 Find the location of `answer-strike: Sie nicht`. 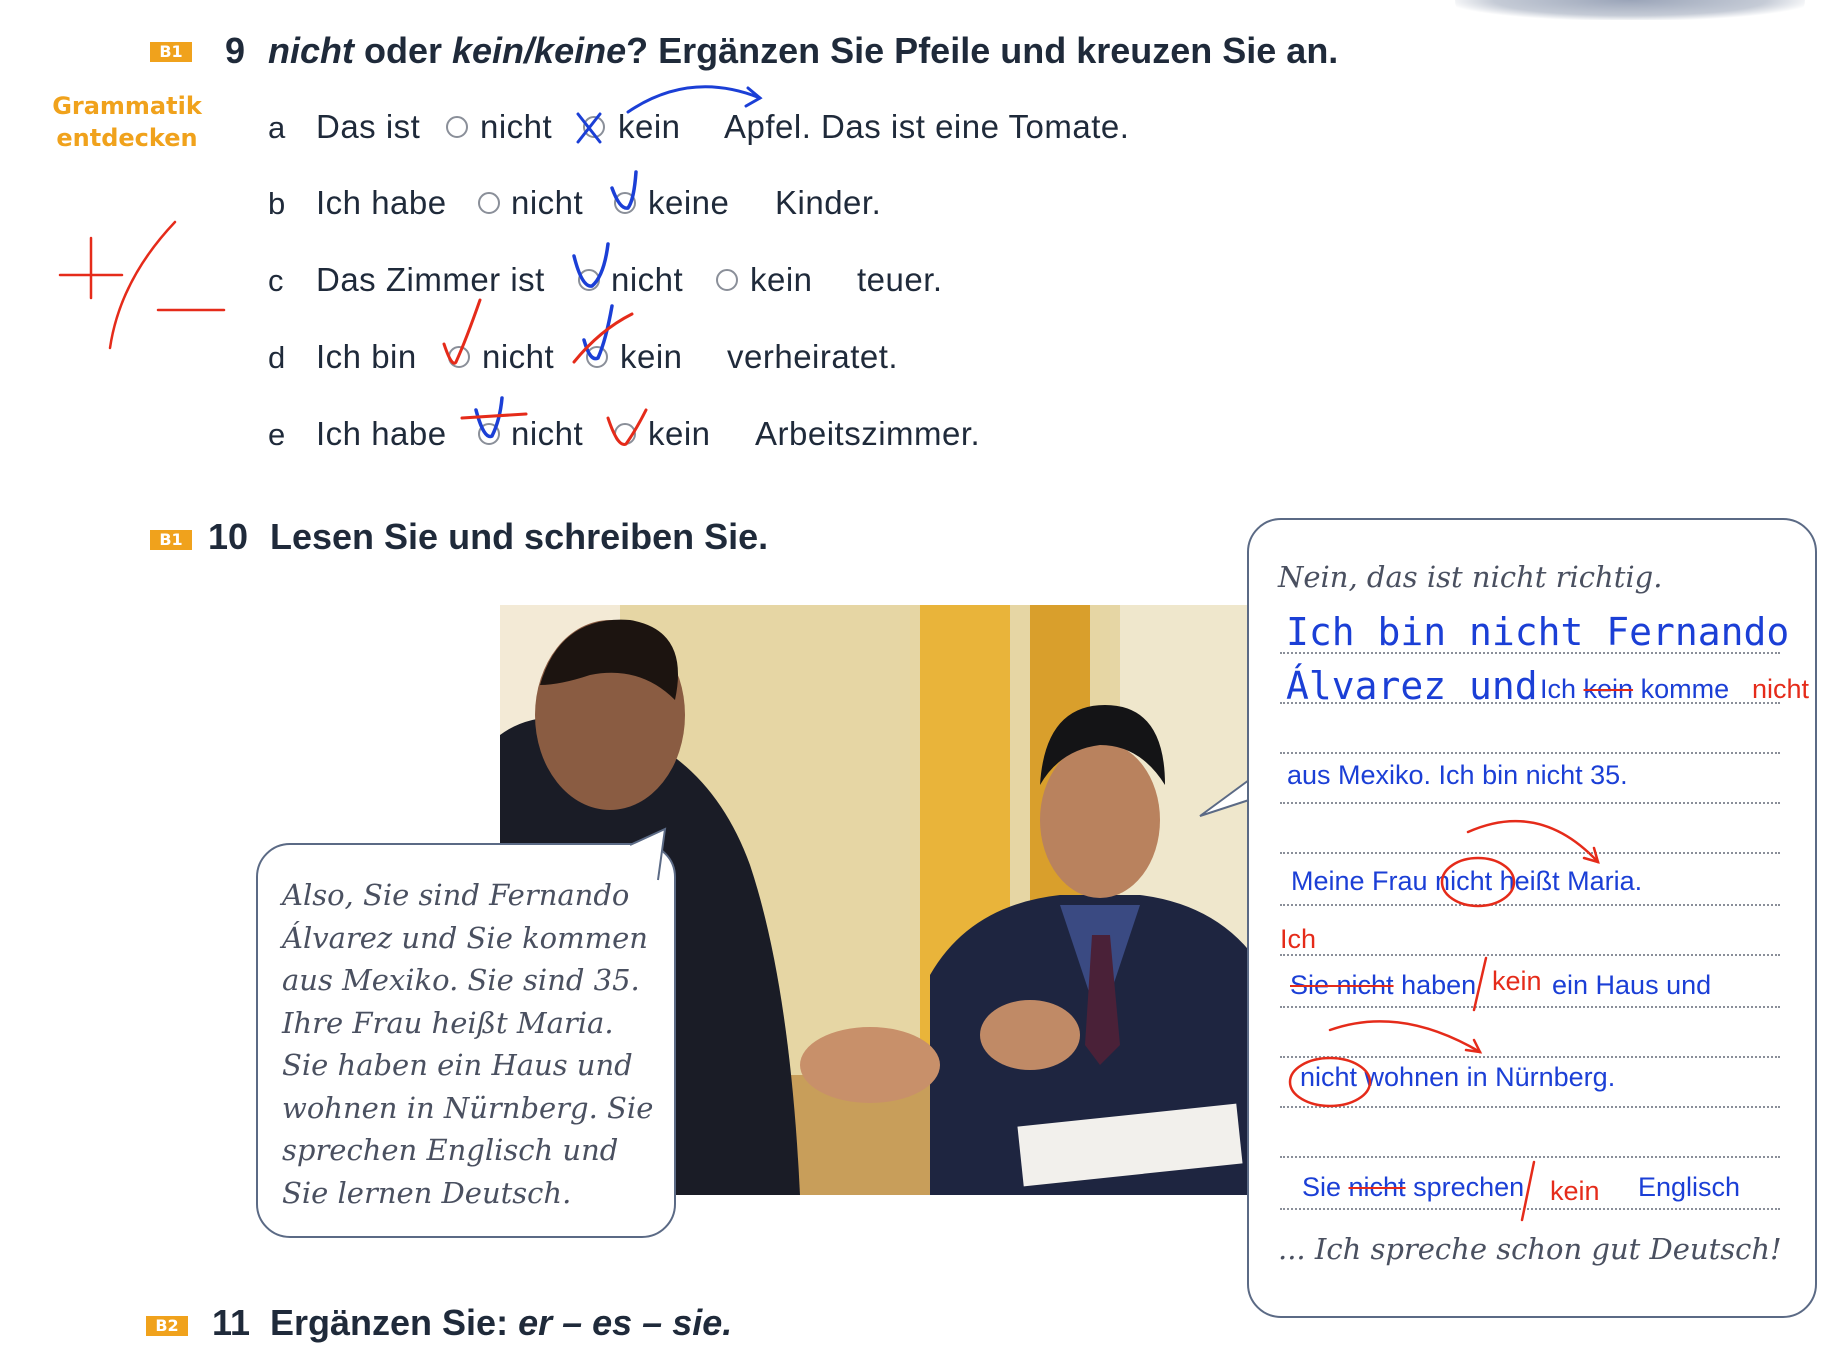

answer-strike: Sie nicht is located at coordinates (1342, 985).